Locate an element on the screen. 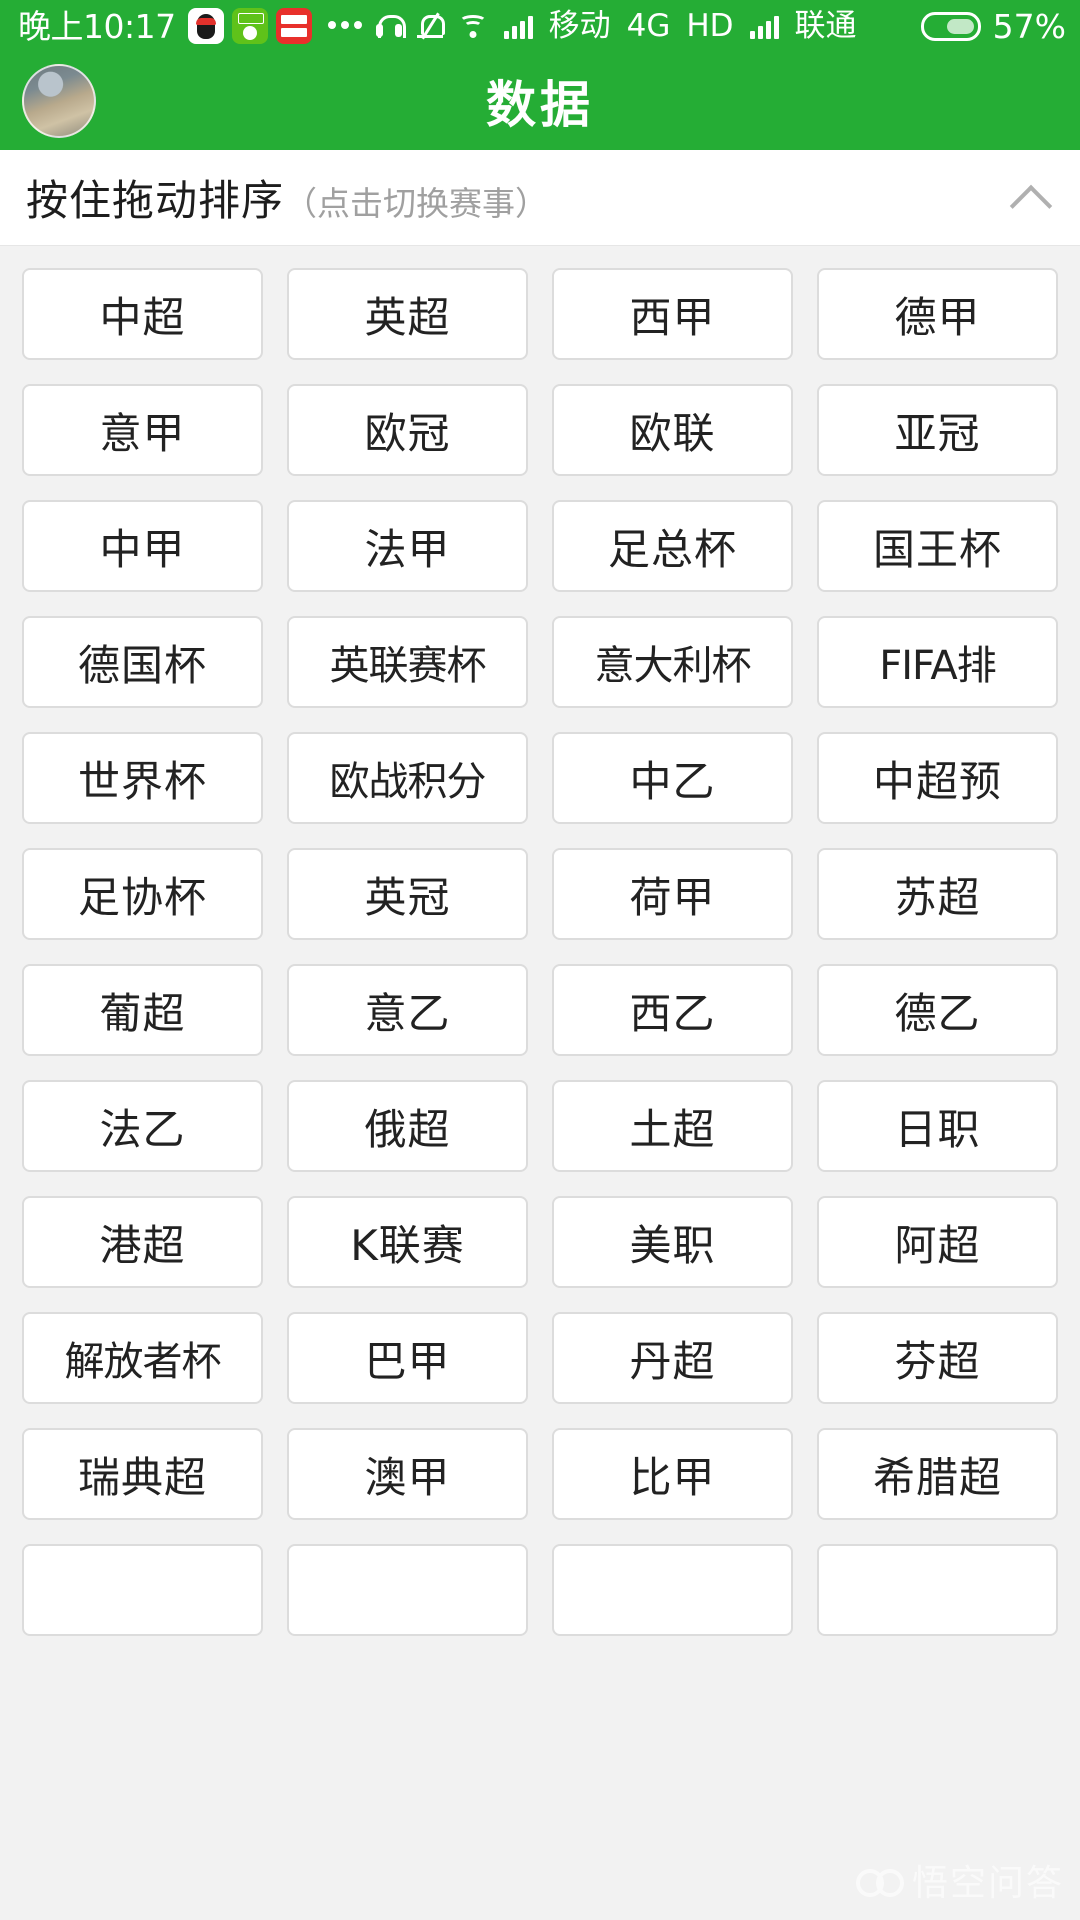 This screenshot has height=1920, width=1080. league-chip: 葡超 is located at coordinates (142, 1010).